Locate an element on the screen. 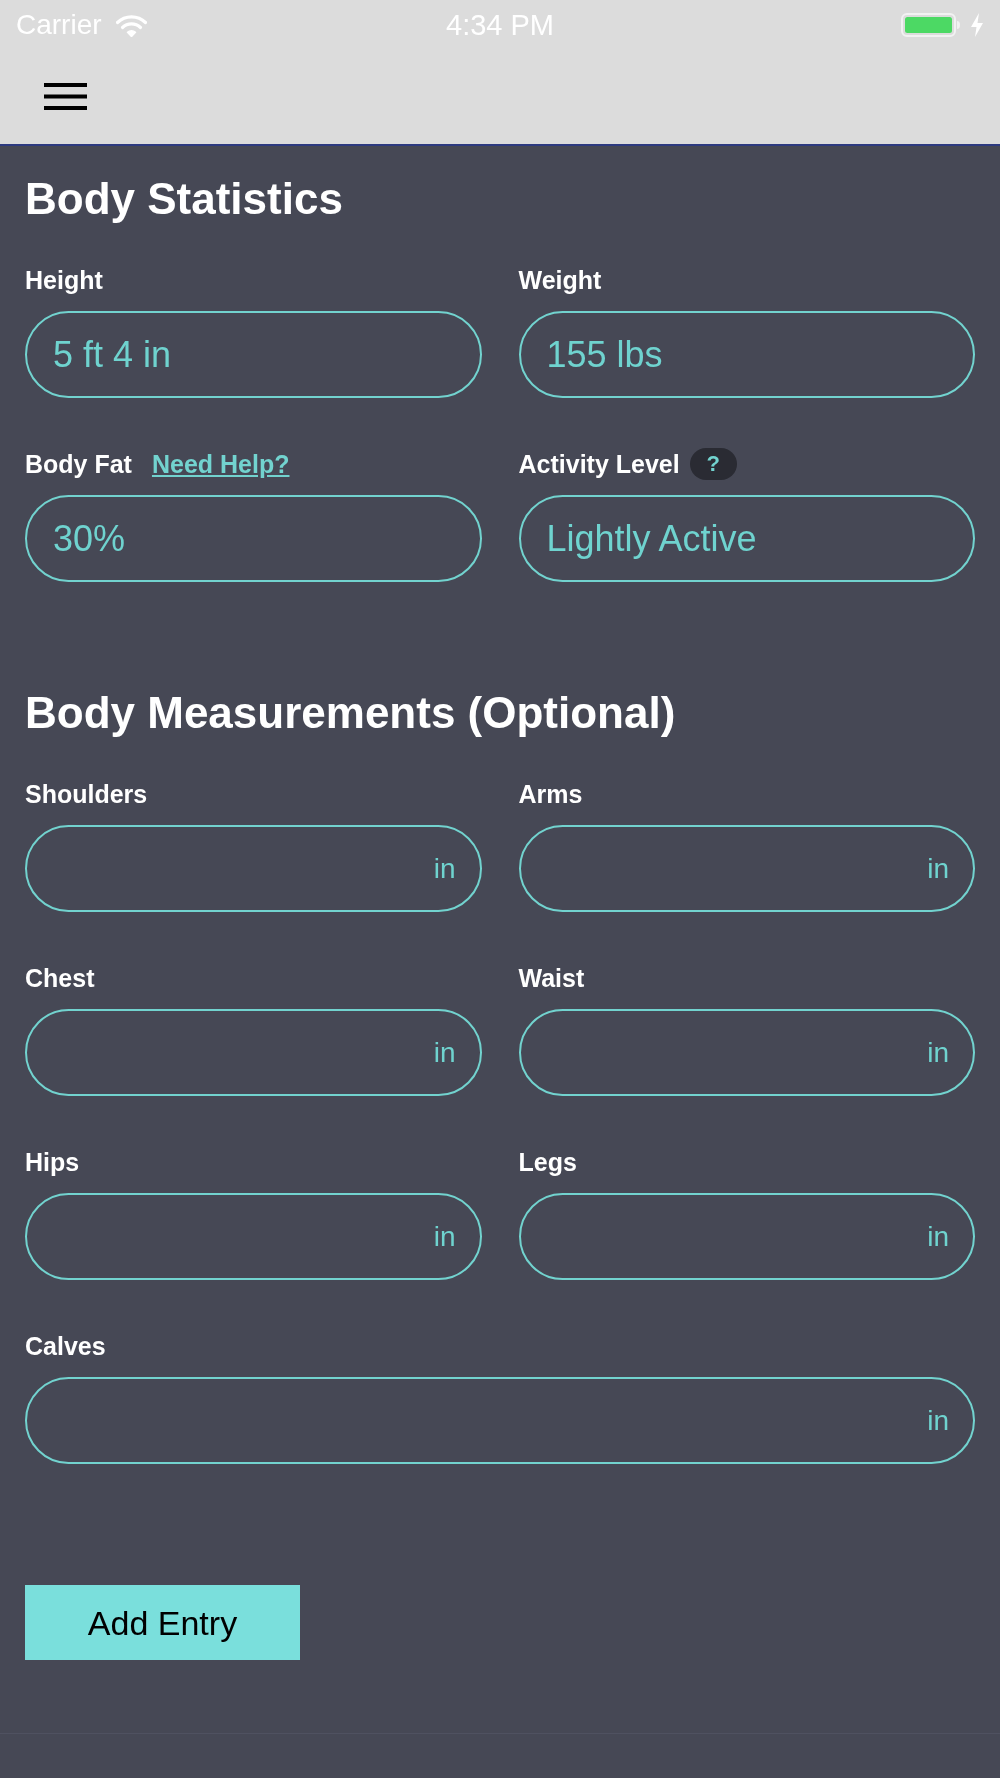 Image resolution: width=1000 pixels, height=1778 pixels. menu-icon is located at coordinates (65, 96).